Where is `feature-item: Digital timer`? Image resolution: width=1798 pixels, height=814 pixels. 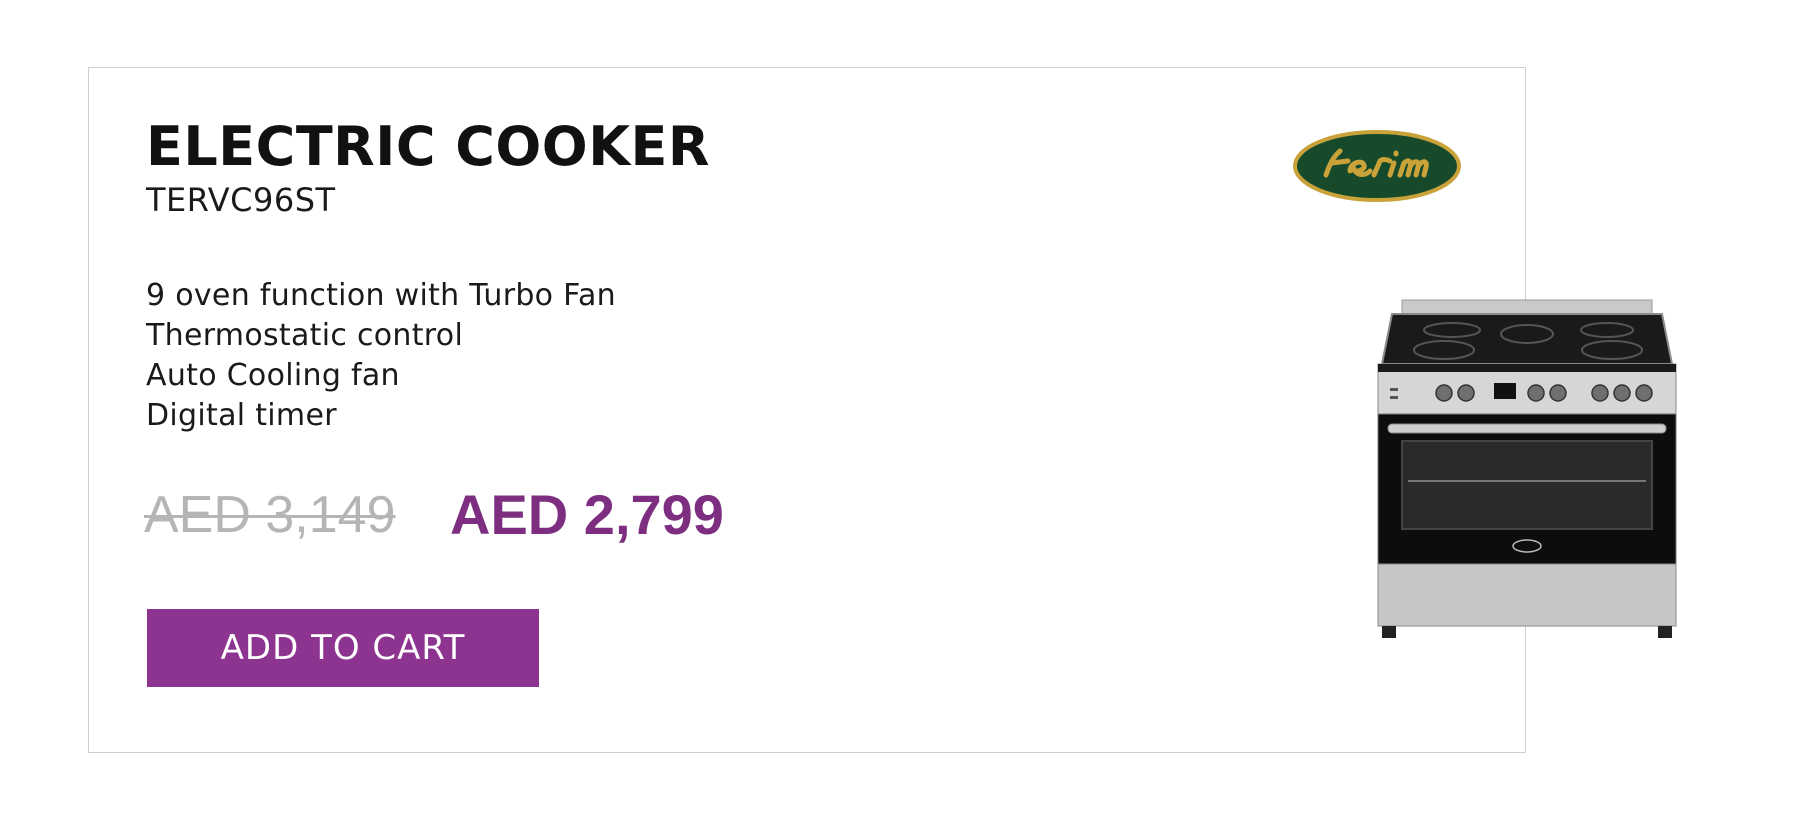
feature-item: Digital timer is located at coordinates (241, 415).